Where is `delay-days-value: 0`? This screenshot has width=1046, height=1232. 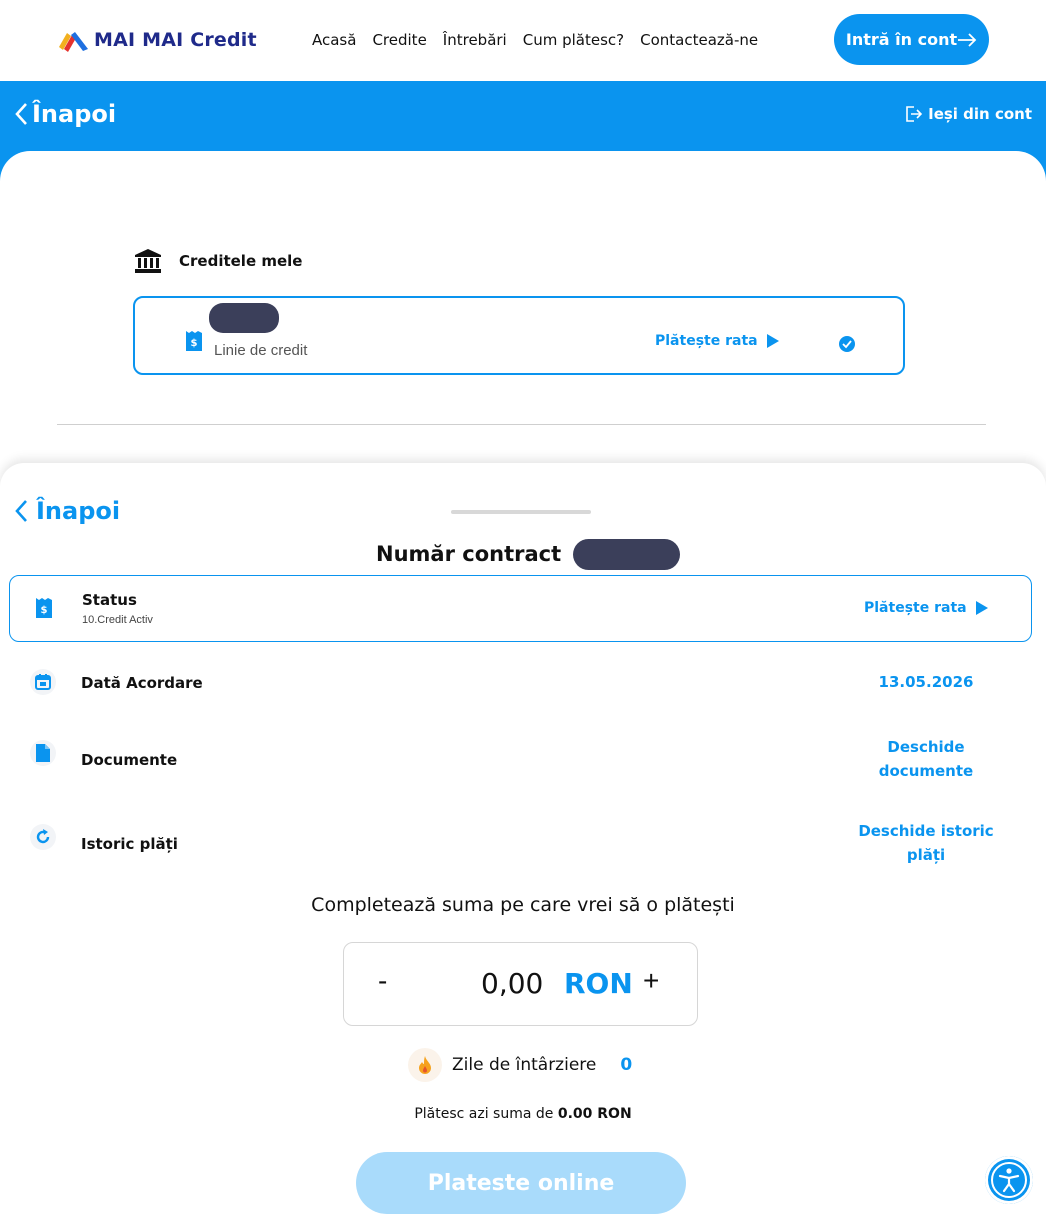 delay-days-value: 0 is located at coordinates (626, 1065).